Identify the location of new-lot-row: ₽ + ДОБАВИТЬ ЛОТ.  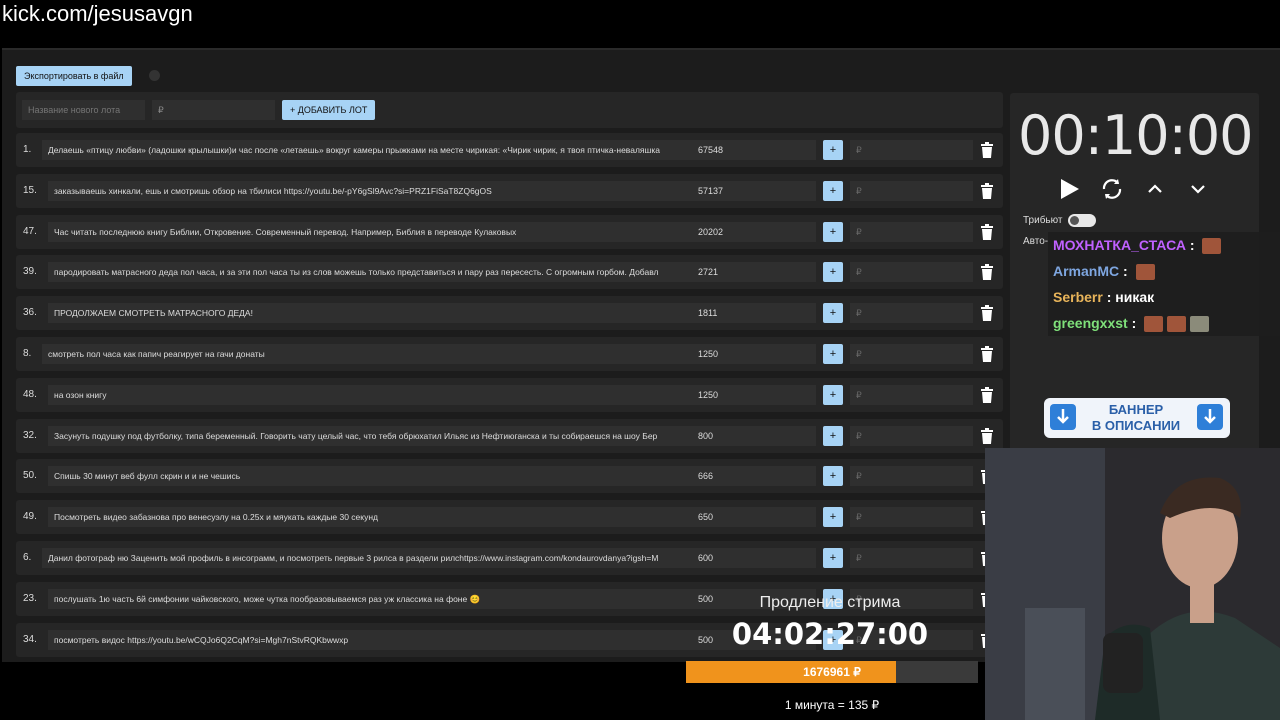
(509, 110).